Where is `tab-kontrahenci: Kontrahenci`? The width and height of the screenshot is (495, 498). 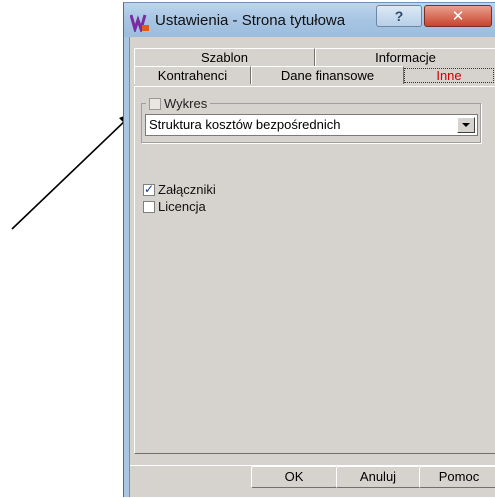
tab-kontrahenci: Kontrahenci is located at coordinates (192, 75).